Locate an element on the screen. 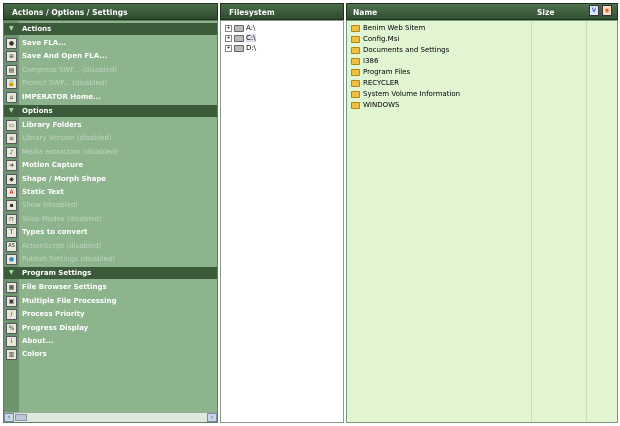 The width and height of the screenshot is (620, 426). column-name: Name is located at coordinates (365, 12).